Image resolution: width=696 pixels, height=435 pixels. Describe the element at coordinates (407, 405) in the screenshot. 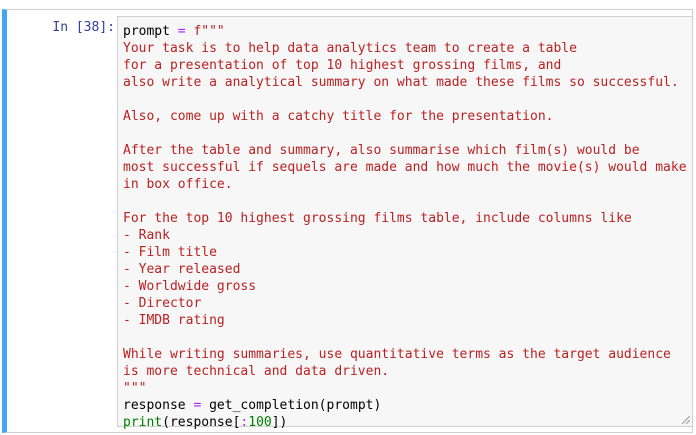

I see `code-line-response-assign: response = get_completion(prompt)` at that location.